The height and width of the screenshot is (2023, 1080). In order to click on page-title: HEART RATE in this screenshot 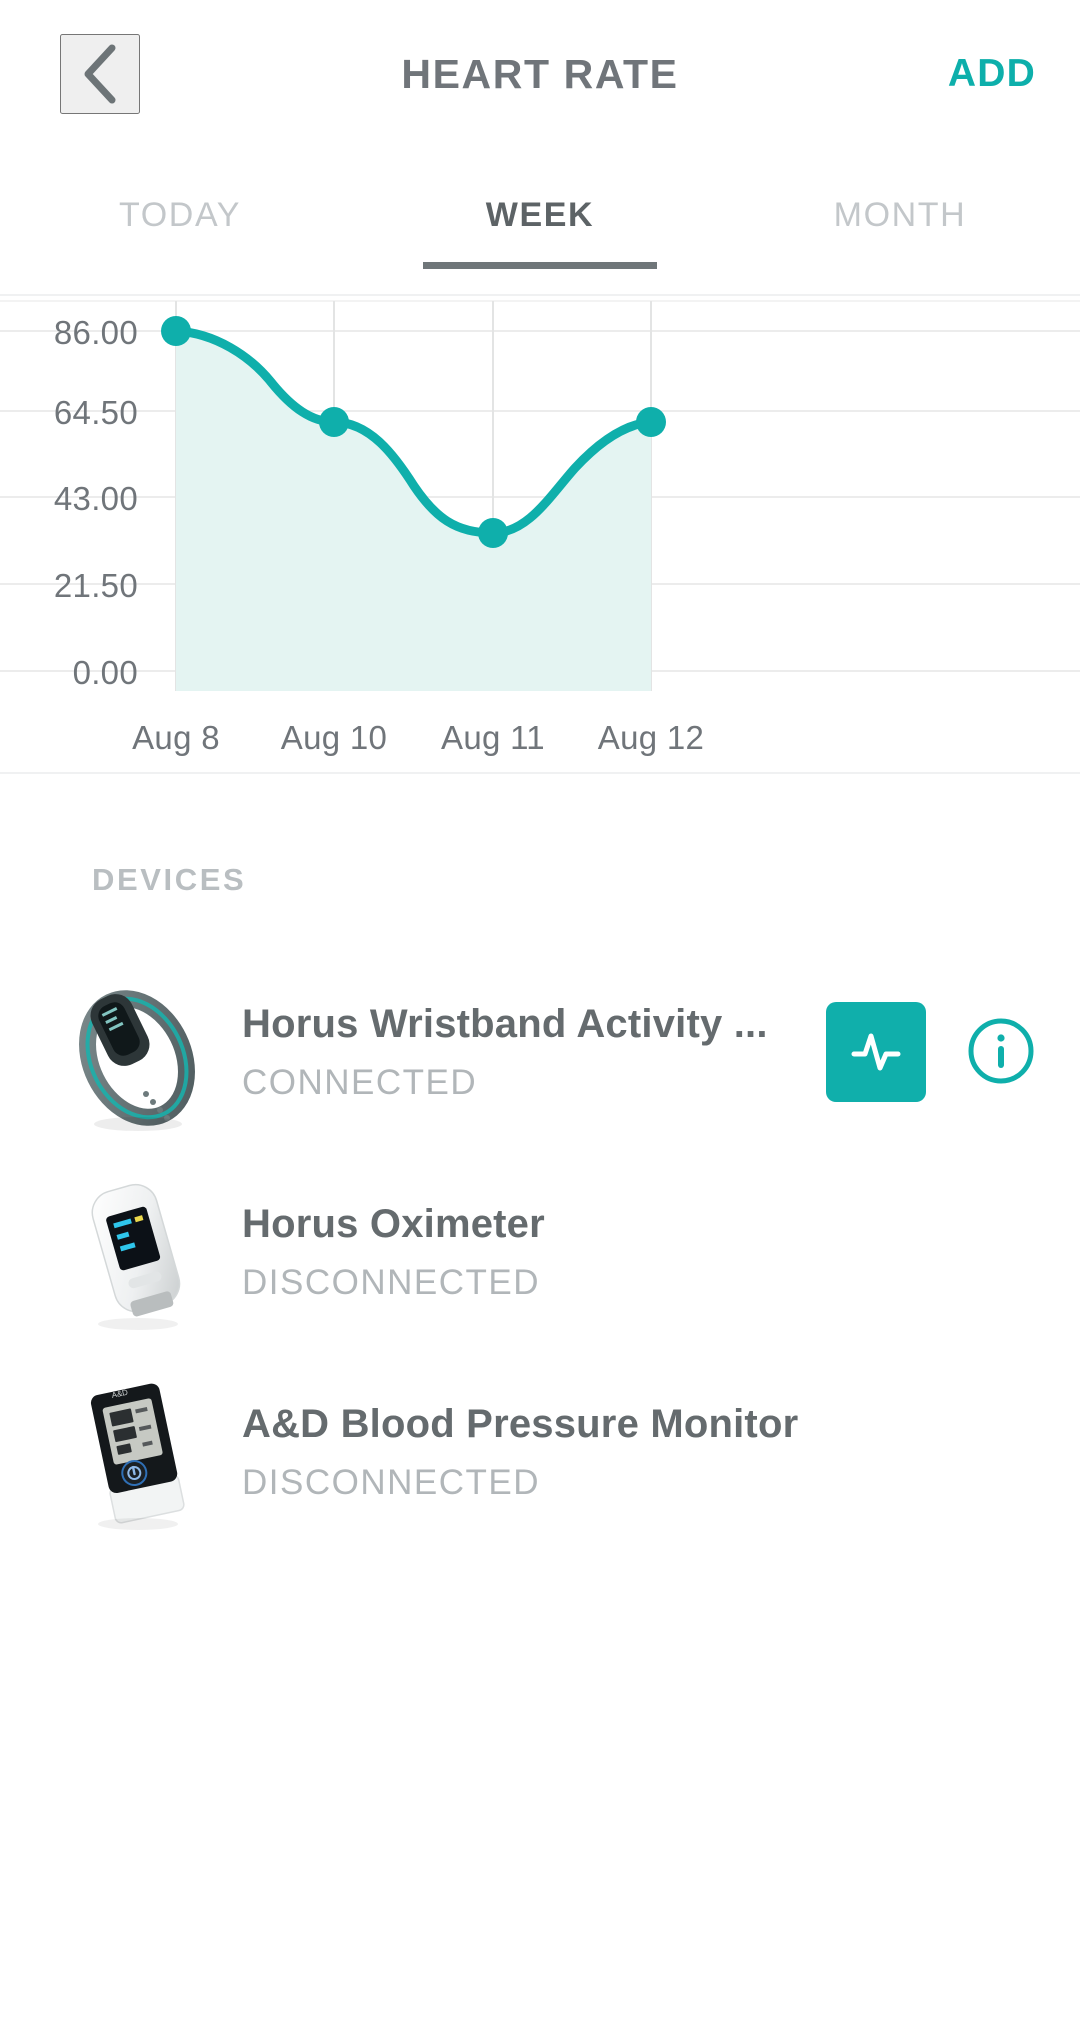, I will do `click(540, 73)`.